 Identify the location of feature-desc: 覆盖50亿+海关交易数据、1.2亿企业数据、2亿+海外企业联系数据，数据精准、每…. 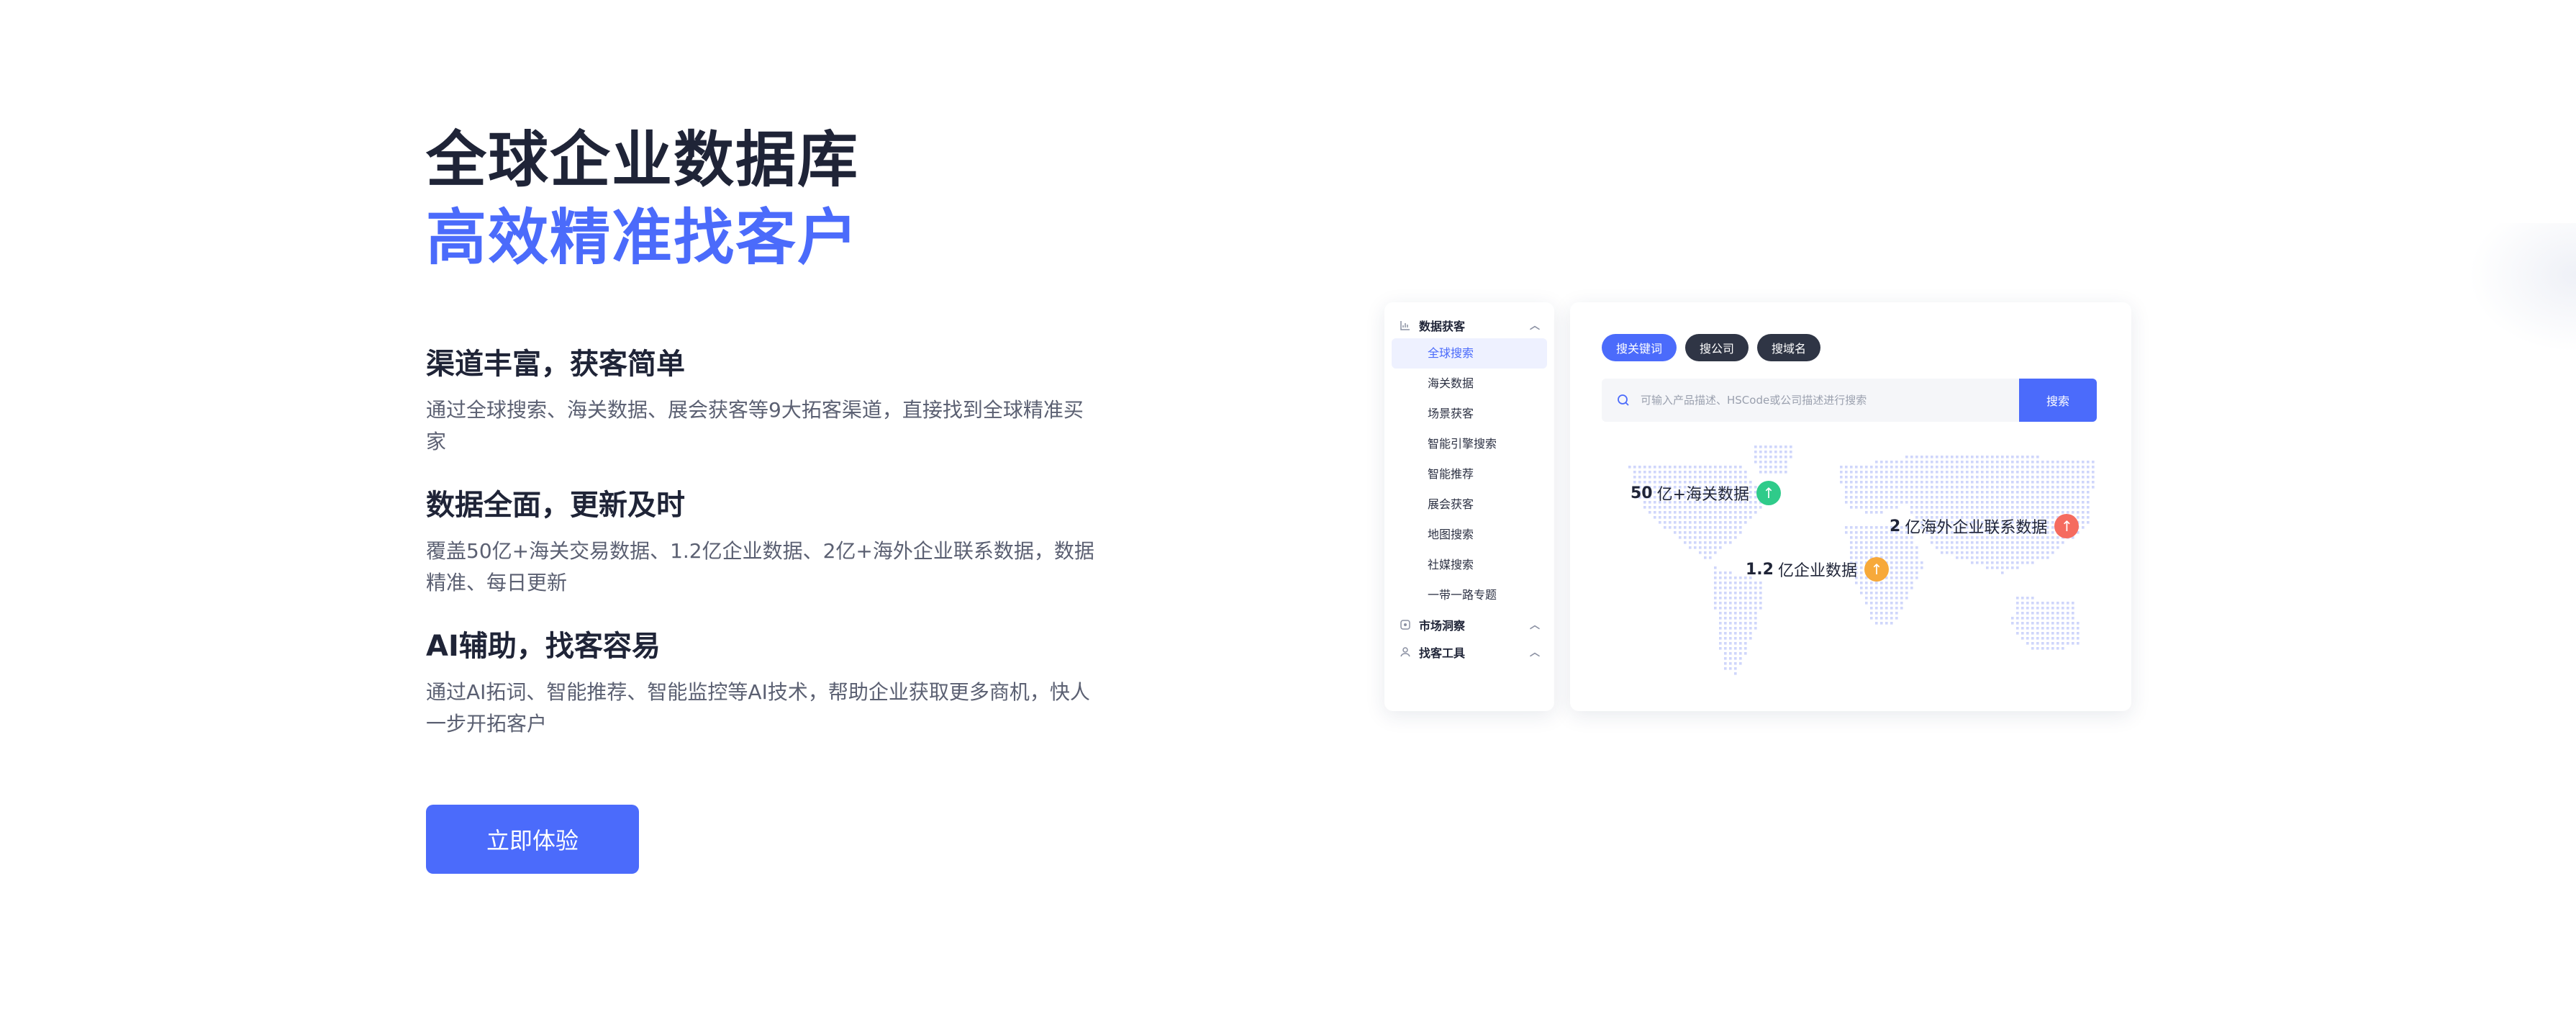
(760, 567).